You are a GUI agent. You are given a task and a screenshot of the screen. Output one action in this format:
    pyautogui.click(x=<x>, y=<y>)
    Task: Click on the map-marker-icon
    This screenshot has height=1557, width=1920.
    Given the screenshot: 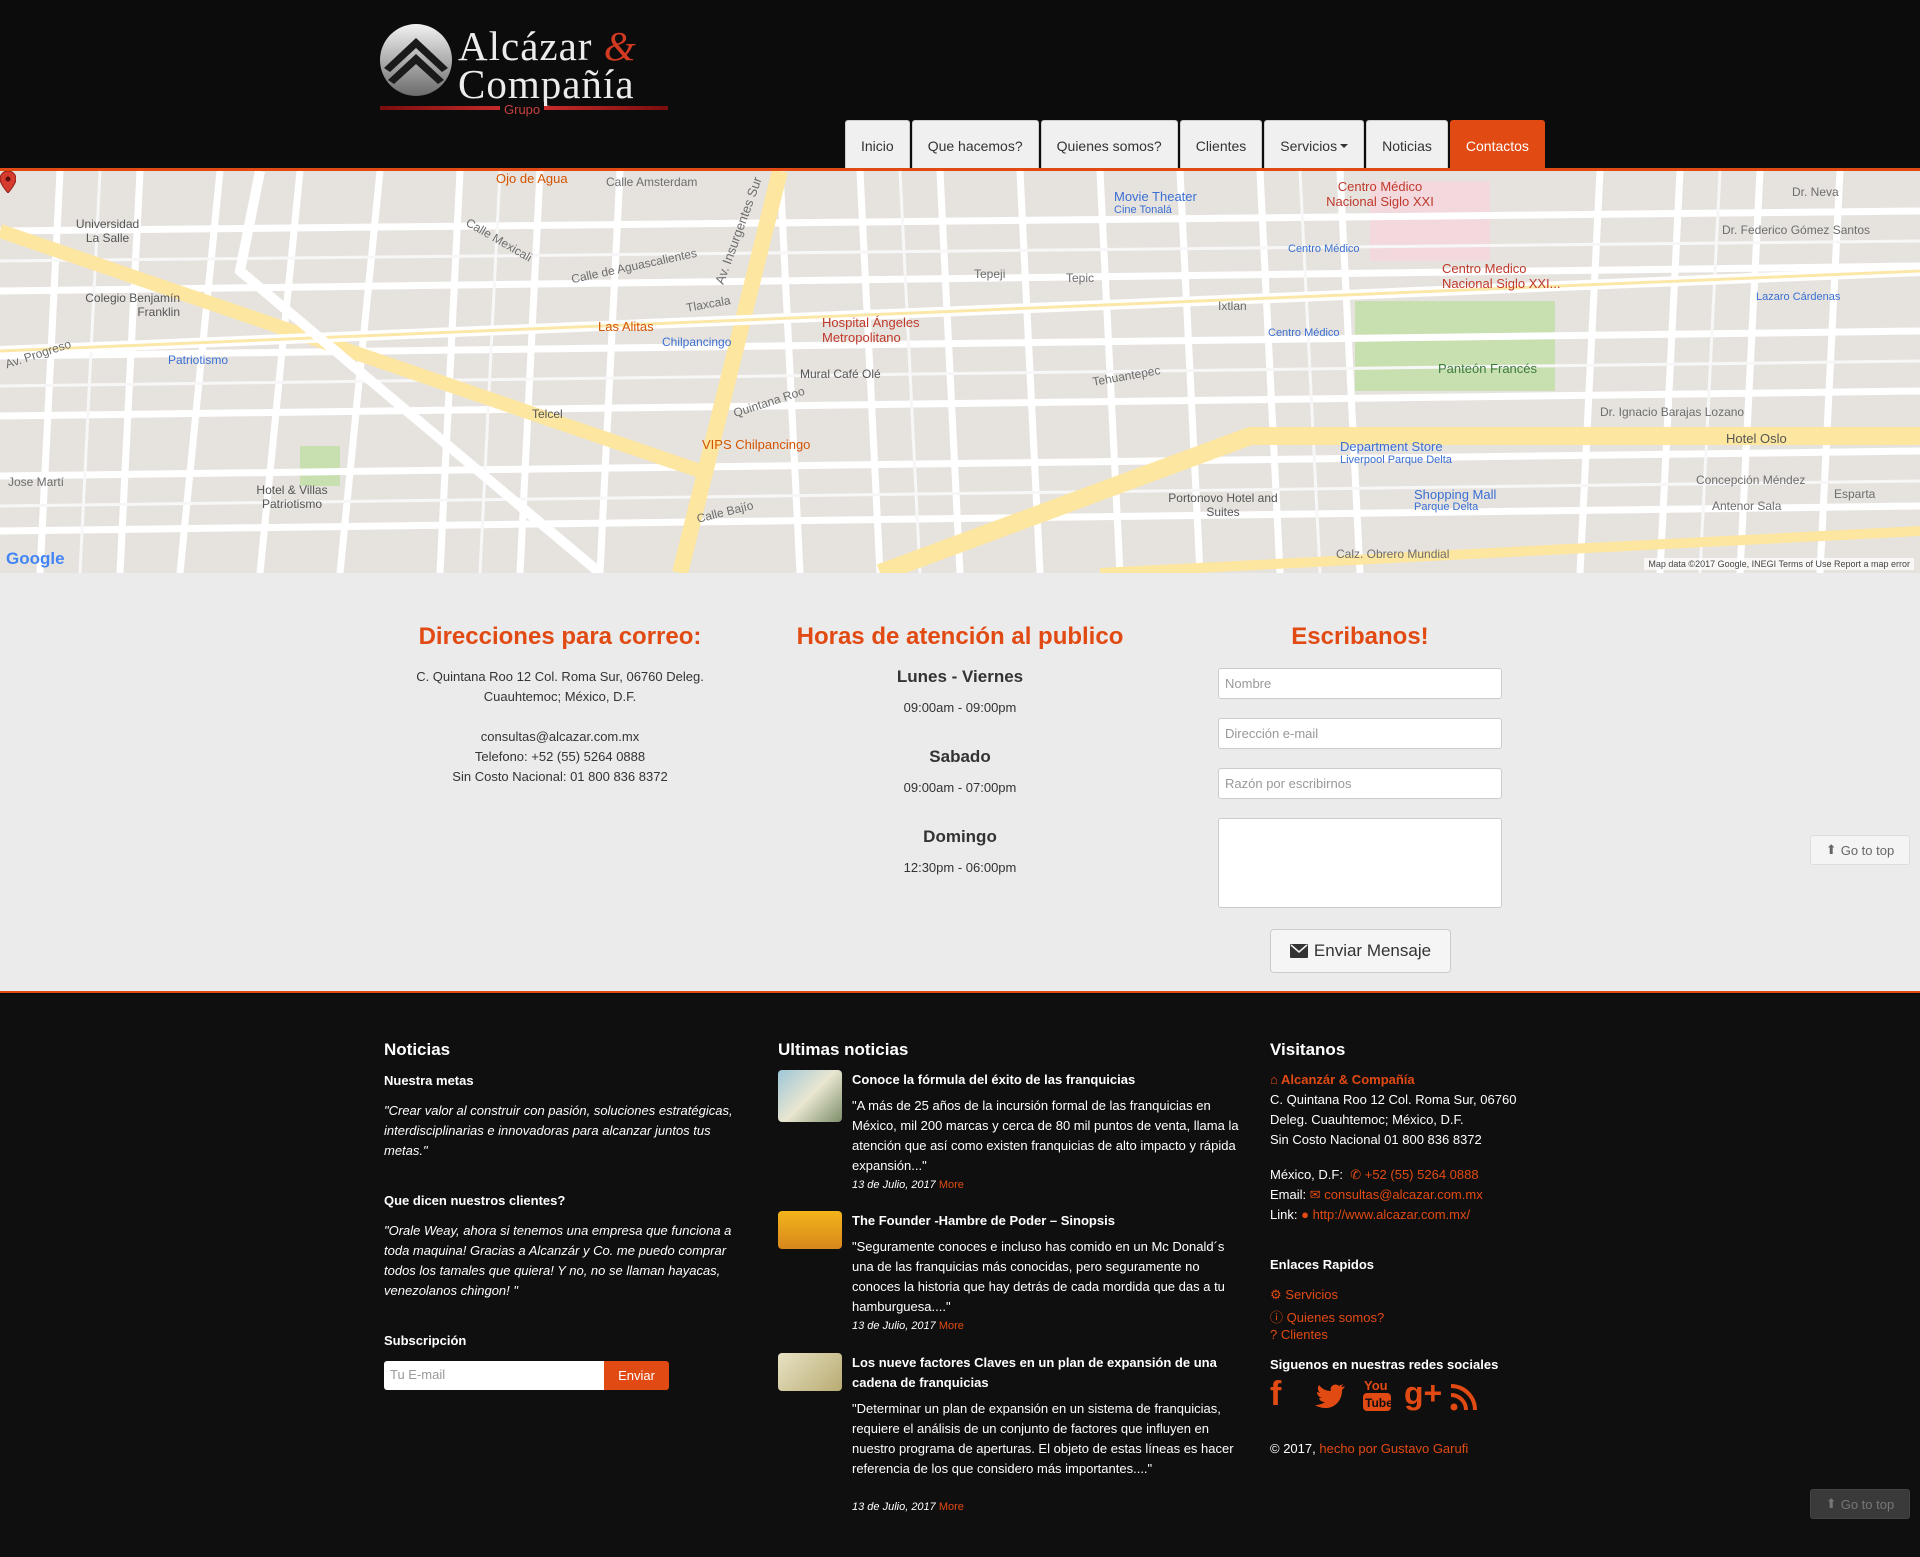 What is the action you would take?
    pyautogui.click(x=8, y=182)
    